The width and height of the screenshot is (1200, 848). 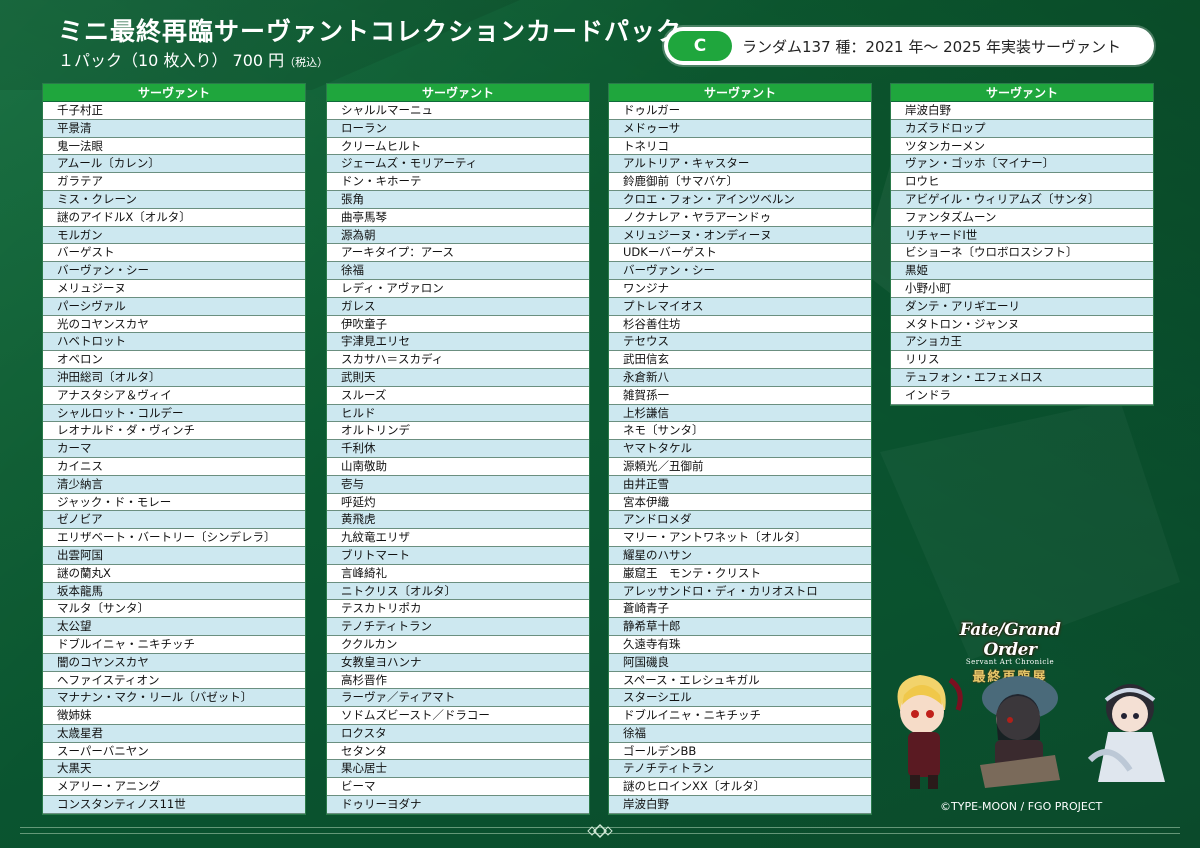 What do you see at coordinates (458, 769) in the screenshot?
I see `servant-row: 果心居士` at bounding box center [458, 769].